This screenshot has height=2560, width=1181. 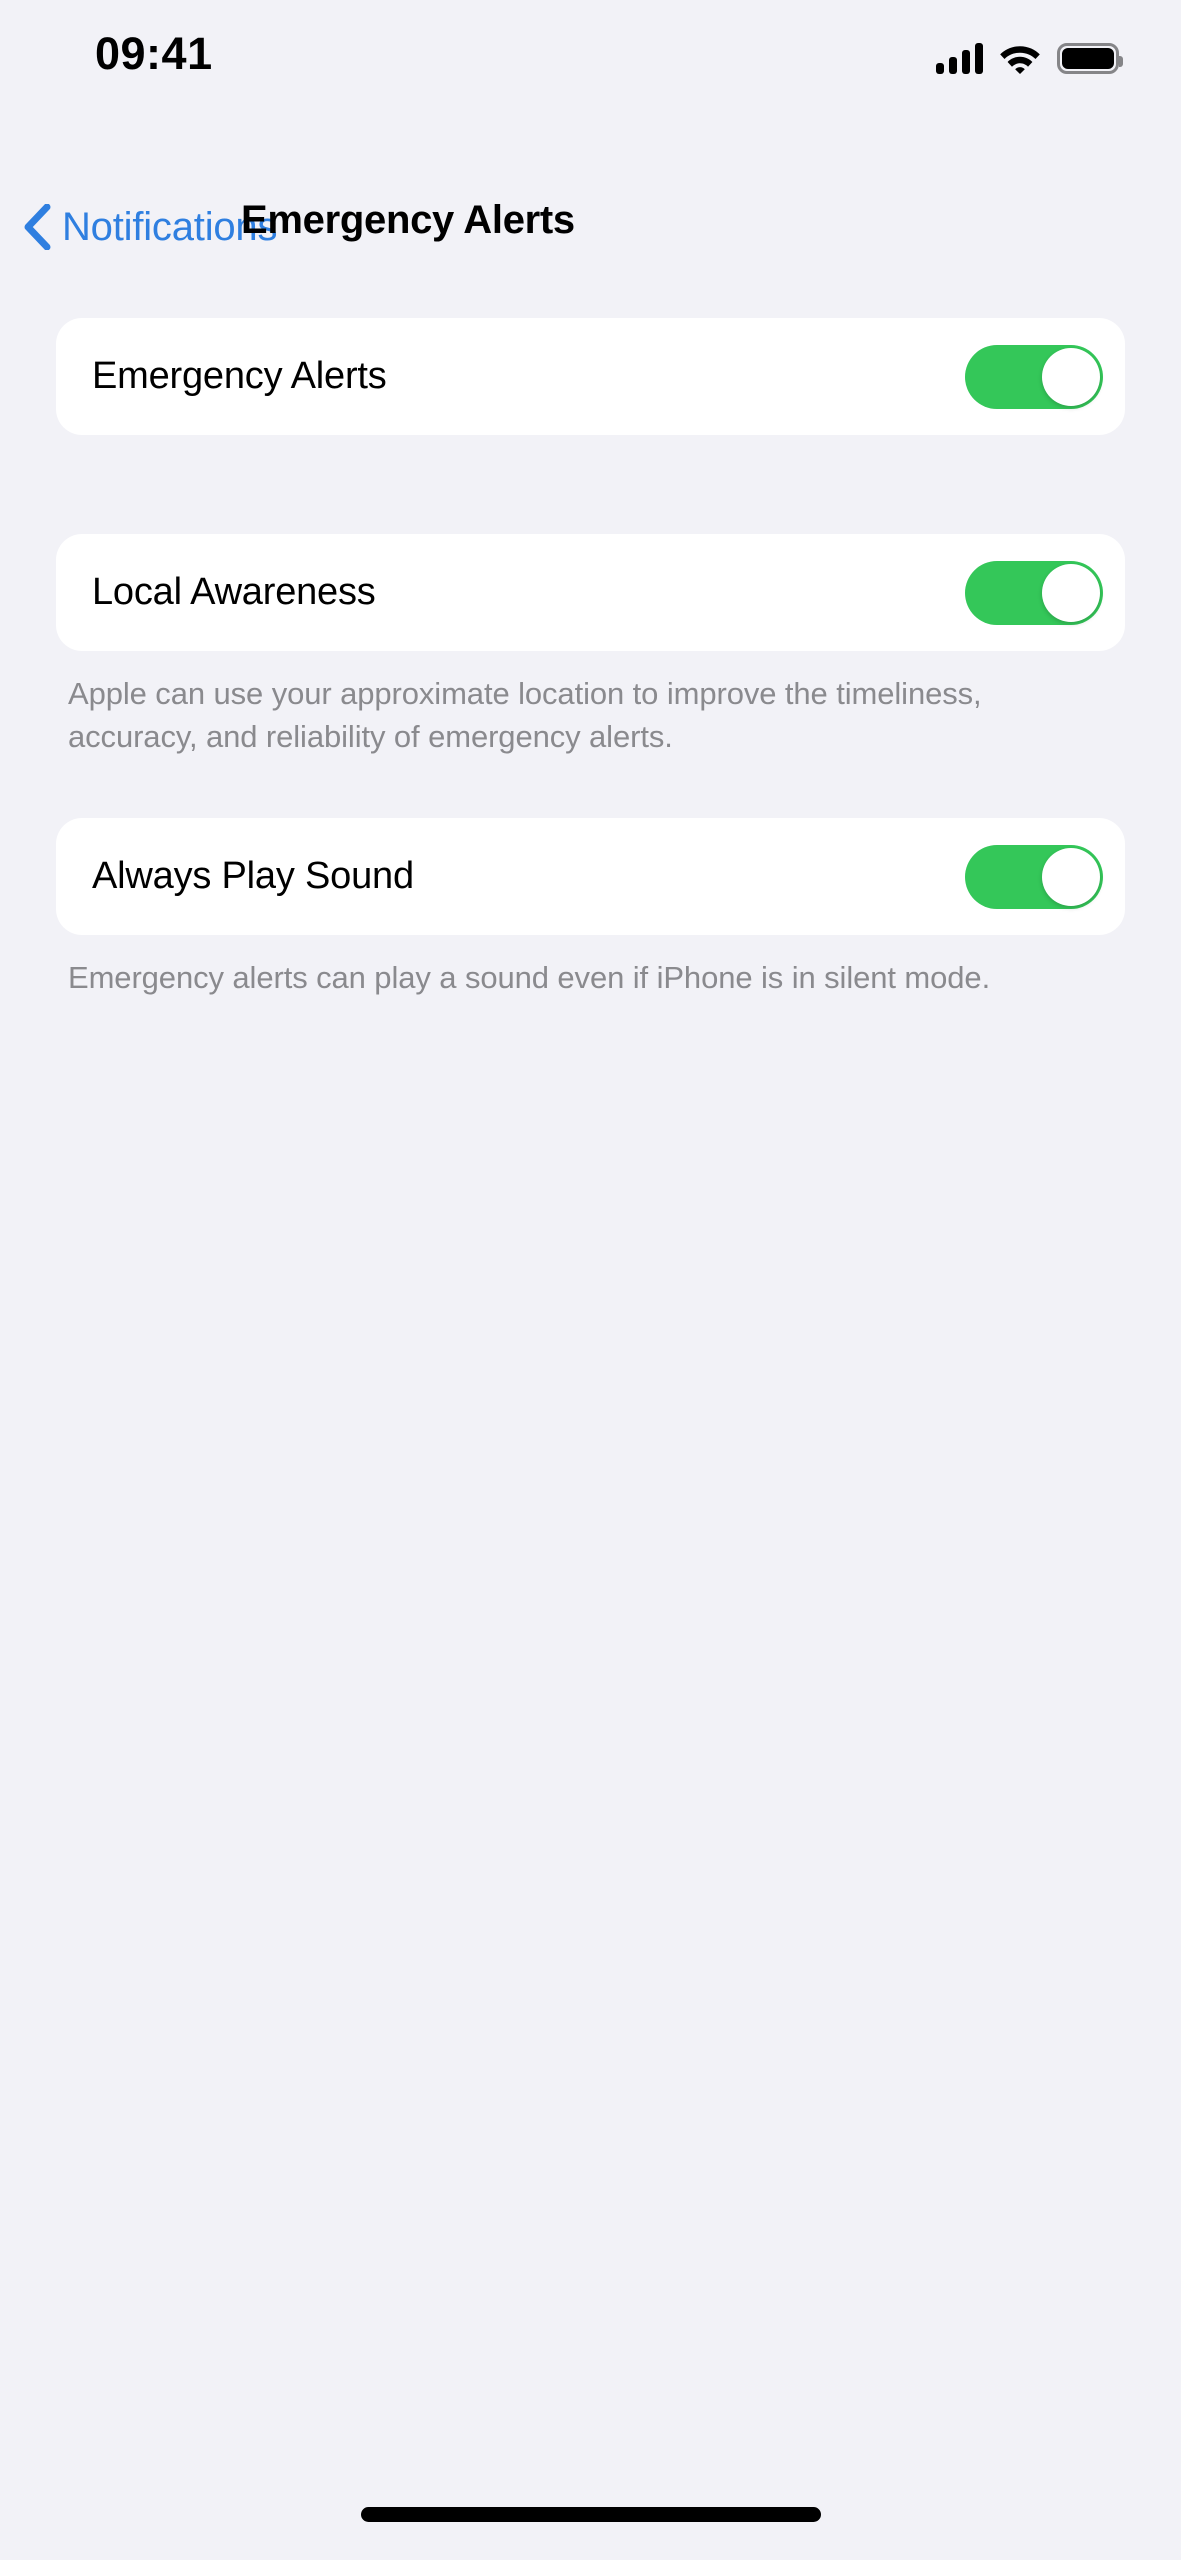 What do you see at coordinates (1034, 876) in the screenshot?
I see `always-play-sound-toggle` at bounding box center [1034, 876].